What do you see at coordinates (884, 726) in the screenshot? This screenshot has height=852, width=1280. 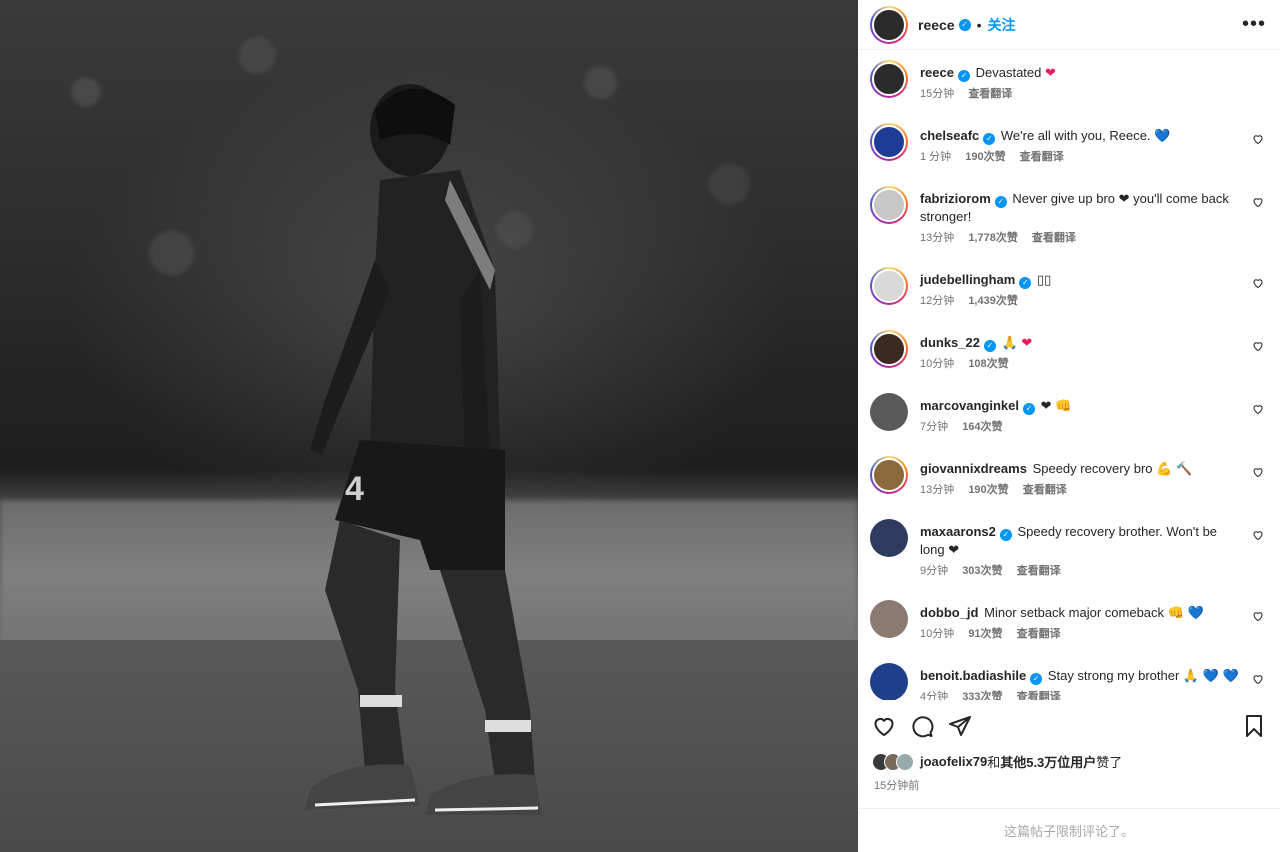 I see `like-heart-icon` at bounding box center [884, 726].